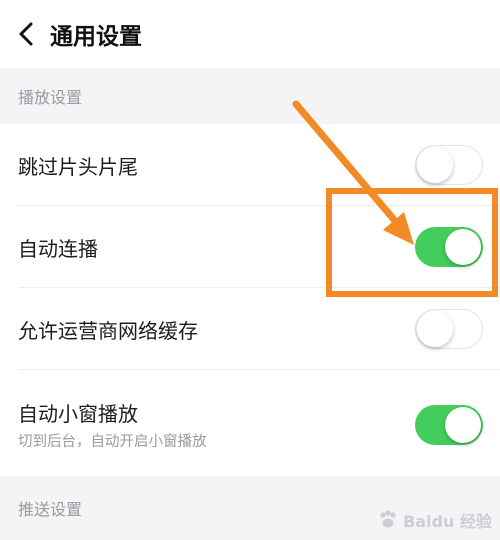 Image resolution: width=500 pixels, height=540 pixels. Describe the element at coordinates (250, 34) in the screenshot. I see `top-bar: 通用设置` at that location.